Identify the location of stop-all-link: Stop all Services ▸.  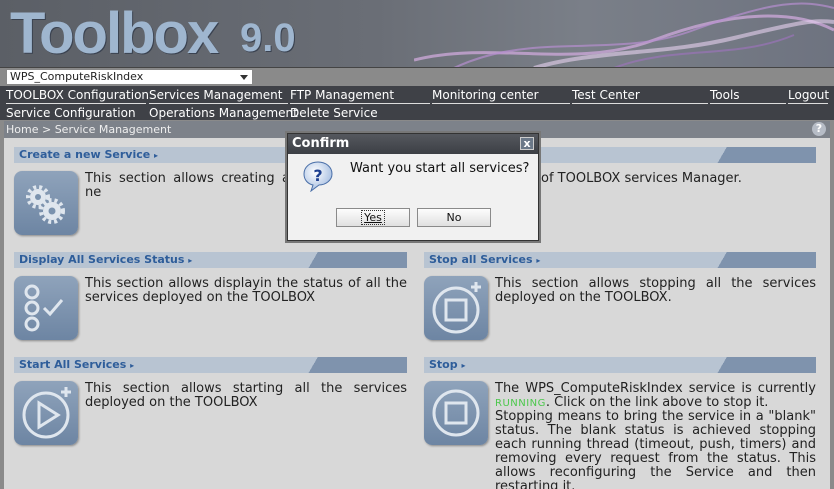
(484, 259).